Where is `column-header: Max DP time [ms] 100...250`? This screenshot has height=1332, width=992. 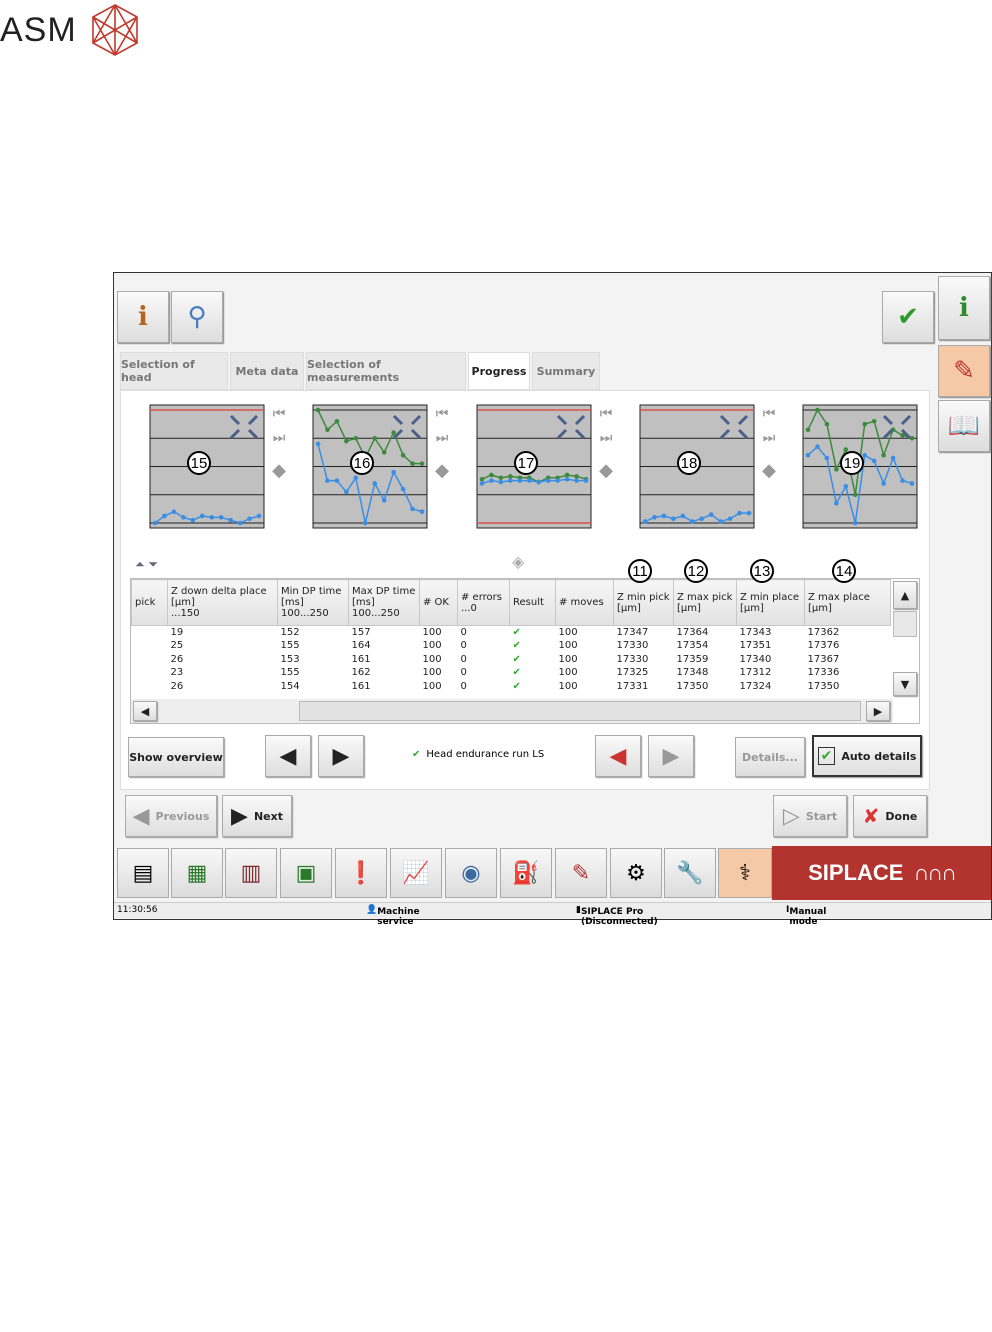
column-header: Max DP time [ms] 100...250 is located at coordinates (384, 602).